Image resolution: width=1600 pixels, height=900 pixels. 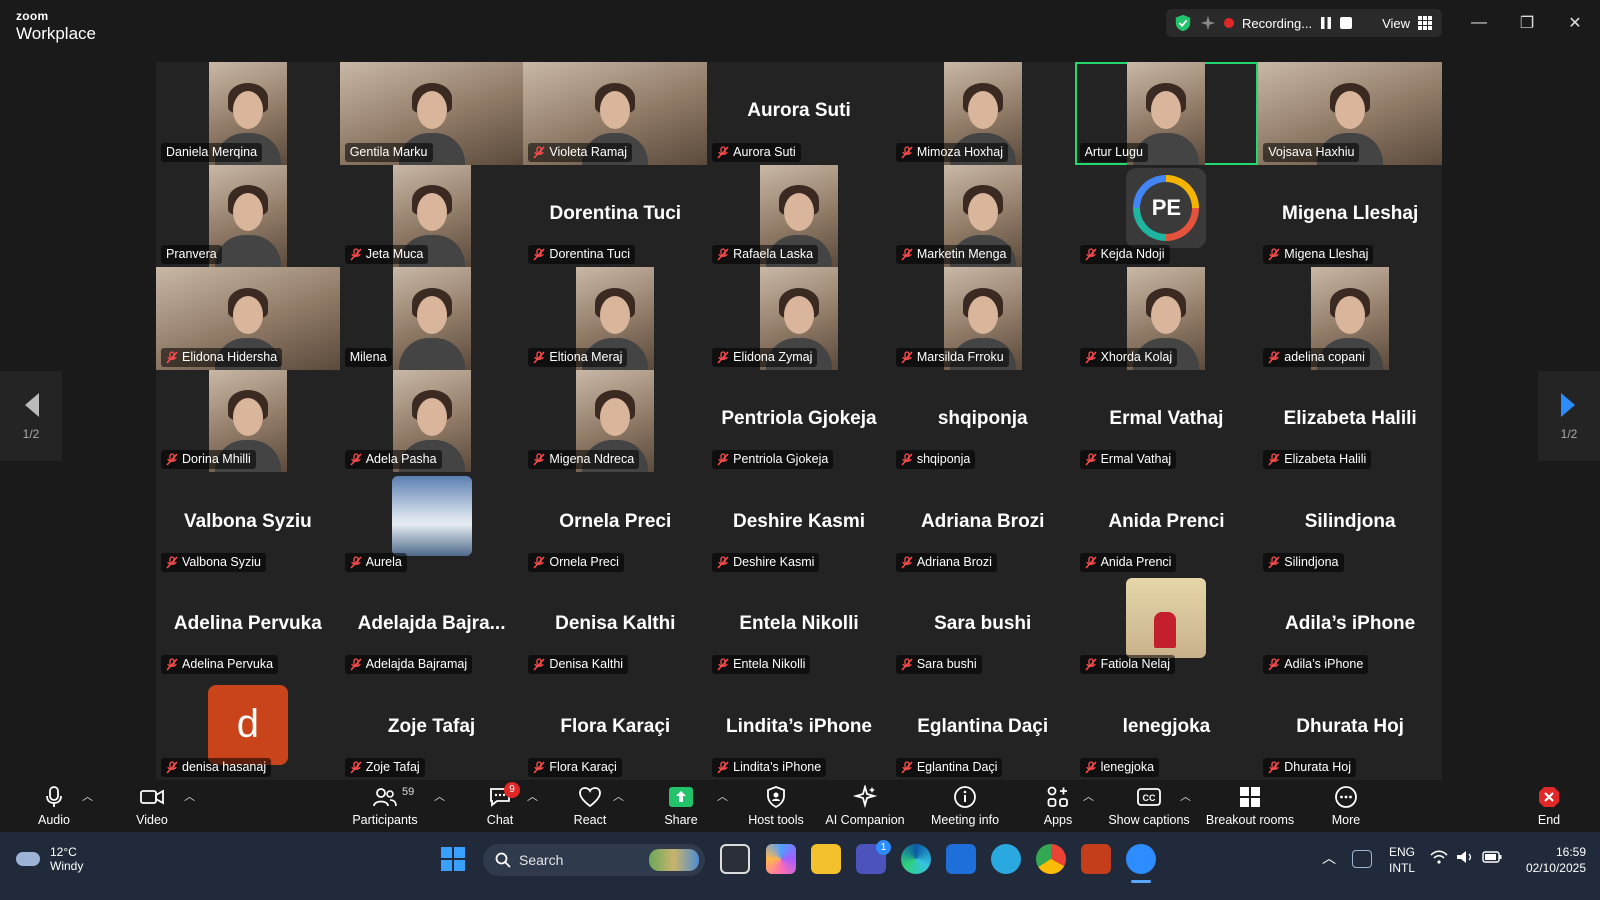 What do you see at coordinates (152, 806) in the screenshot?
I see `video-button: Video` at bounding box center [152, 806].